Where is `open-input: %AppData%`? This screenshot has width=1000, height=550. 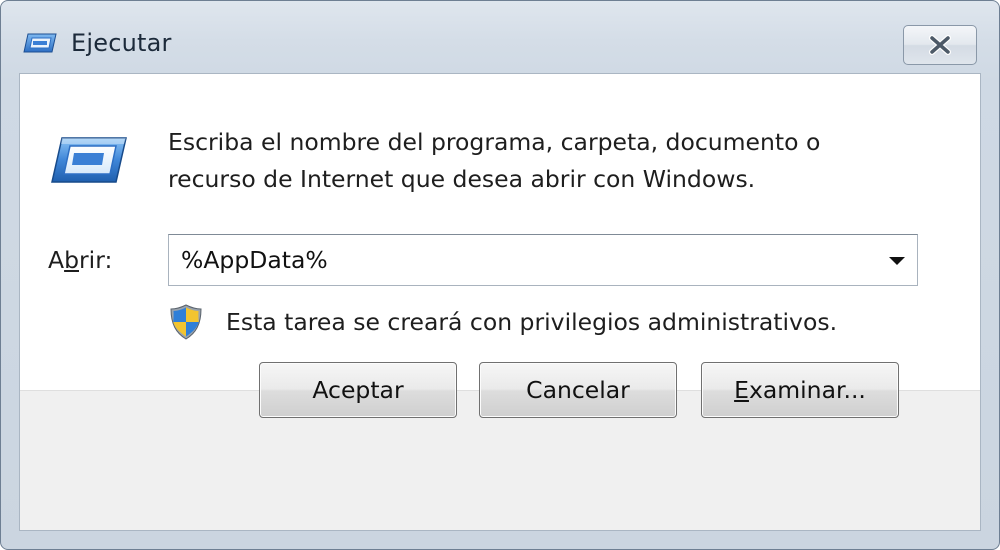 open-input: %AppData% is located at coordinates (254, 260).